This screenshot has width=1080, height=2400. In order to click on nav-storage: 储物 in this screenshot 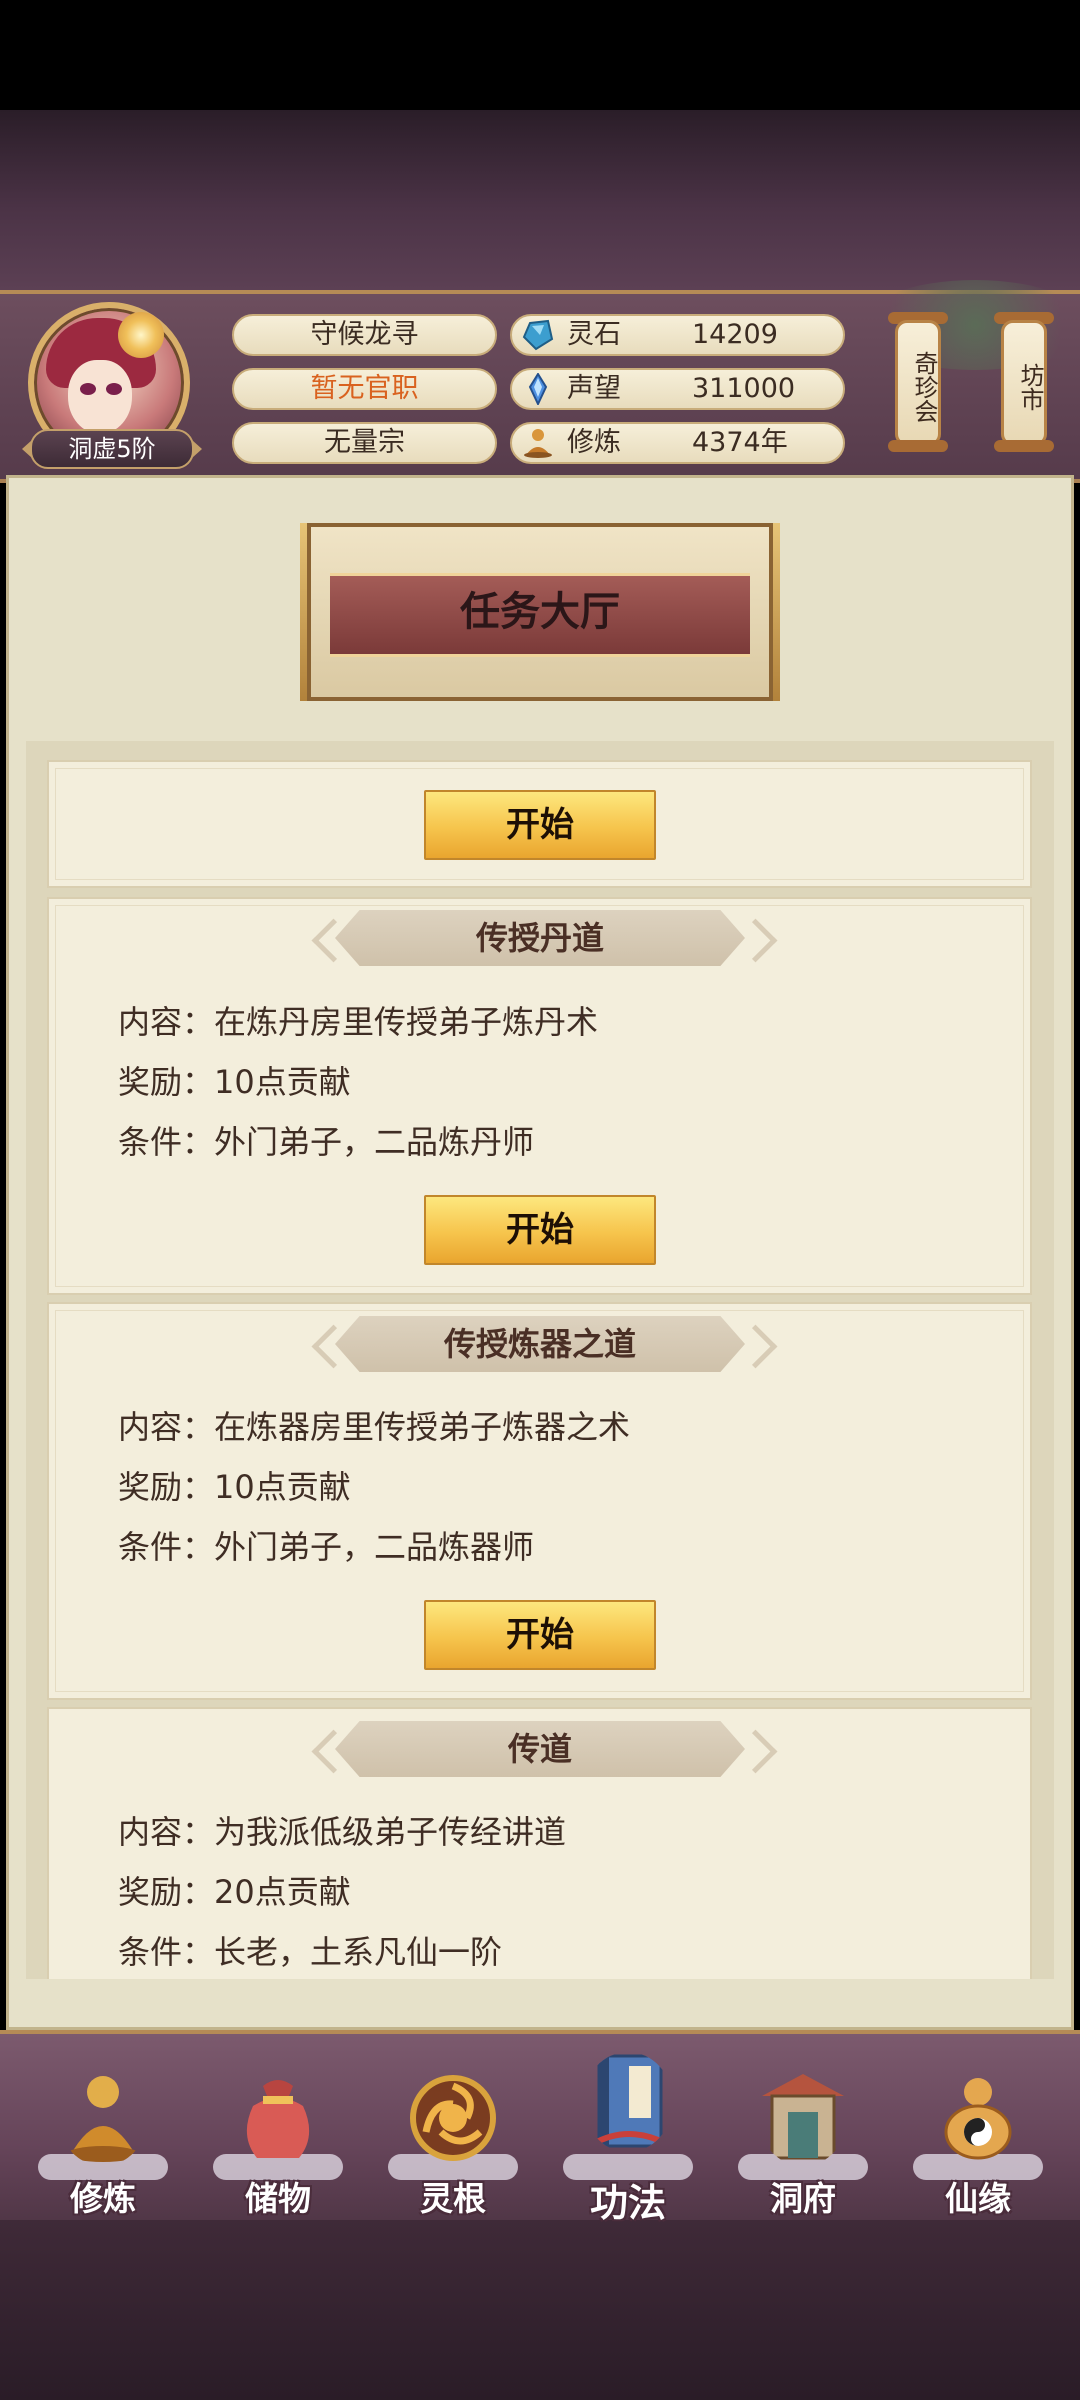, I will do `click(278, 2145)`.